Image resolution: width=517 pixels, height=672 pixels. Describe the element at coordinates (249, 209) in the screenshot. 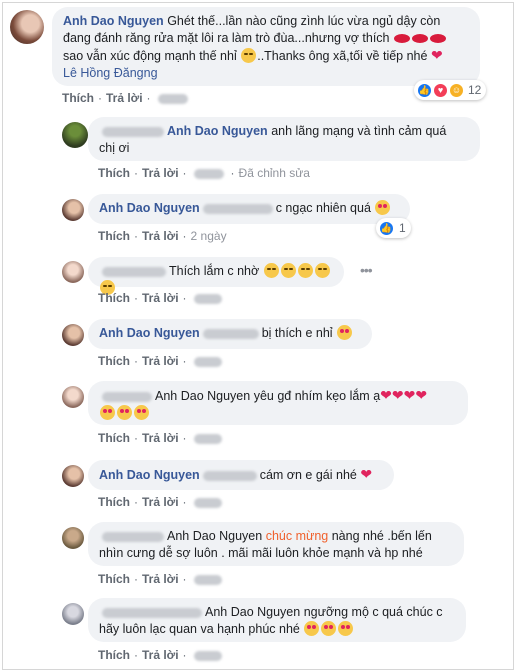

I see `comment-bubble: Anh Dao Nguyen c ngạc nhiên quá` at that location.